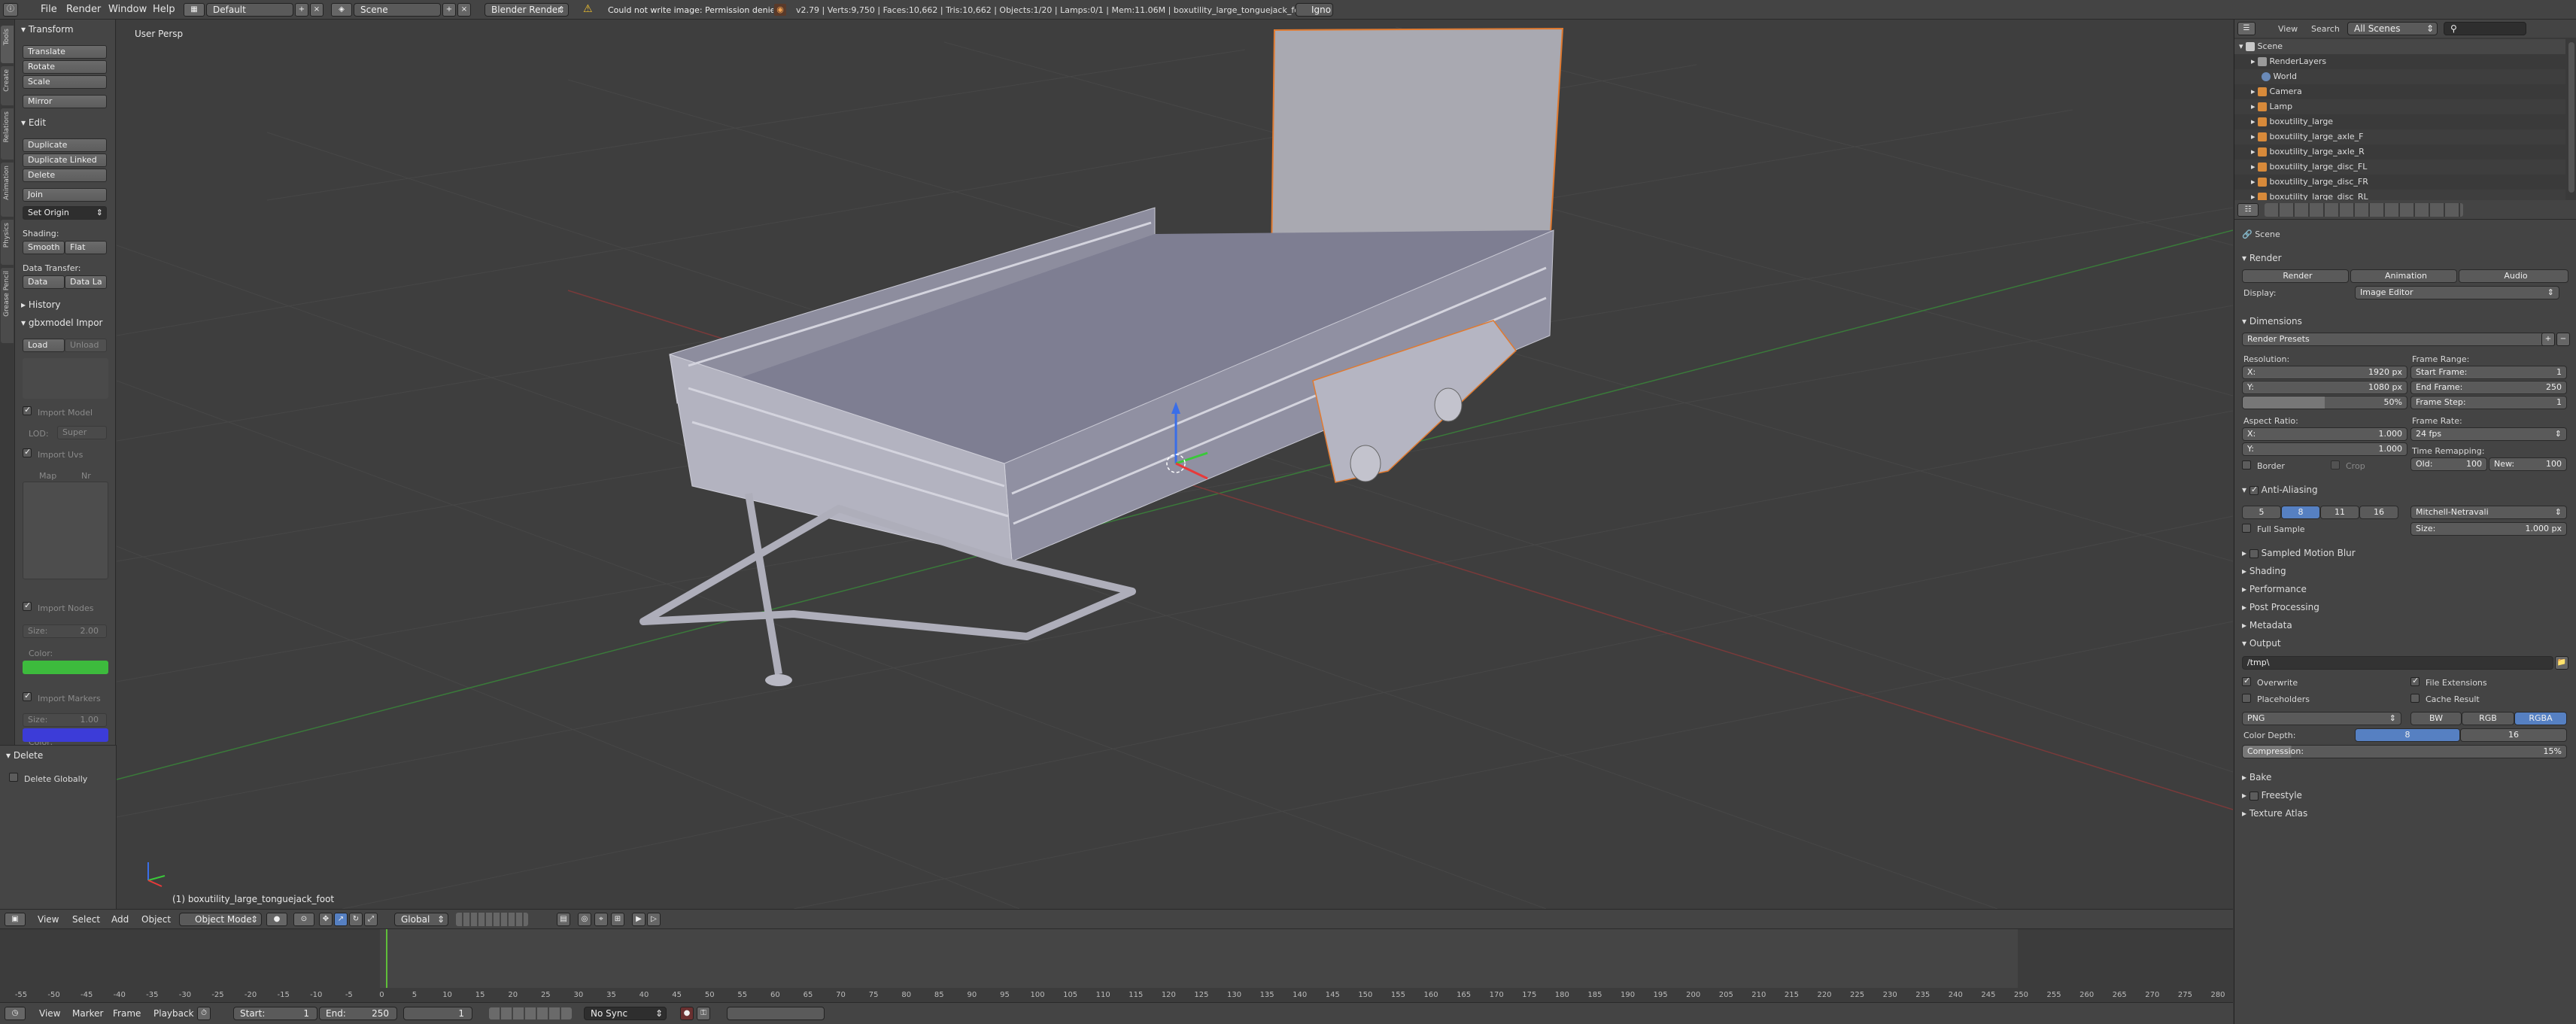 Image resolution: width=2576 pixels, height=1024 pixels. I want to click on render-animation-icon: ▷, so click(654, 919).